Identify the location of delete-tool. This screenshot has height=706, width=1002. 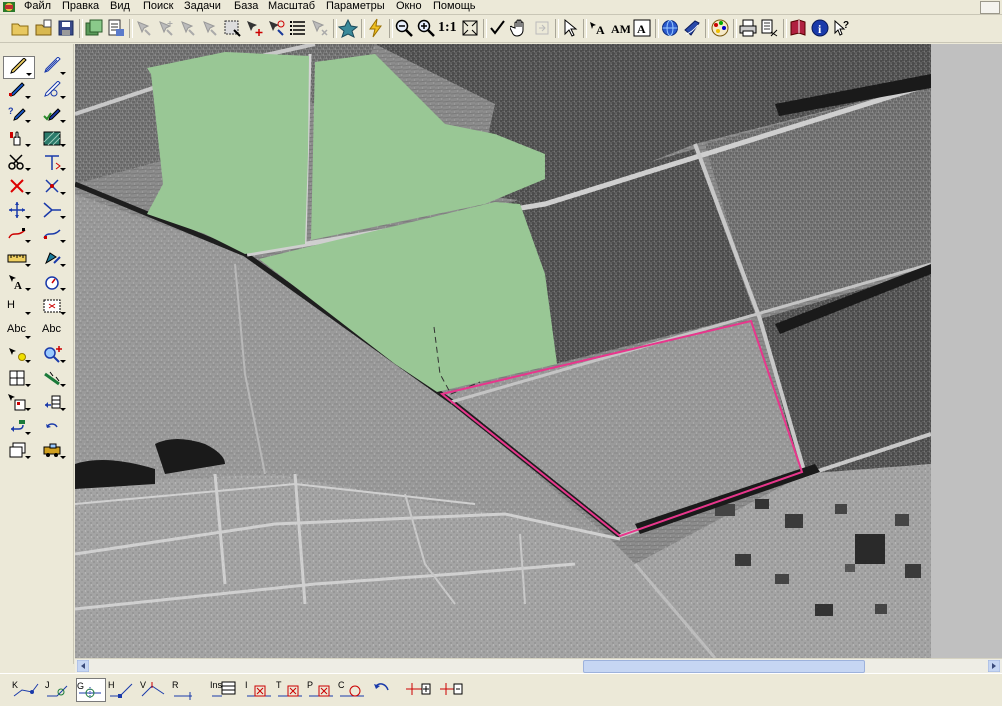
(18, 186).